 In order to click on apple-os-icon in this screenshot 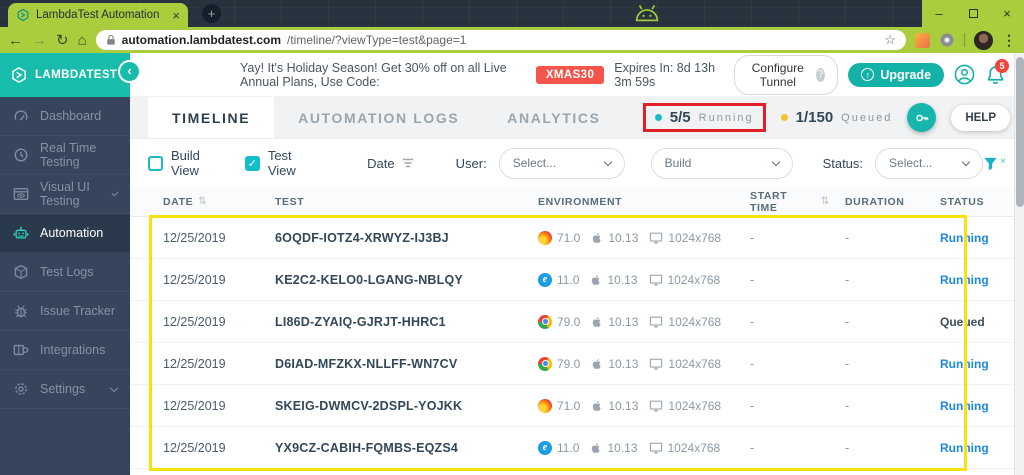, I will do `click(597, 364)`.